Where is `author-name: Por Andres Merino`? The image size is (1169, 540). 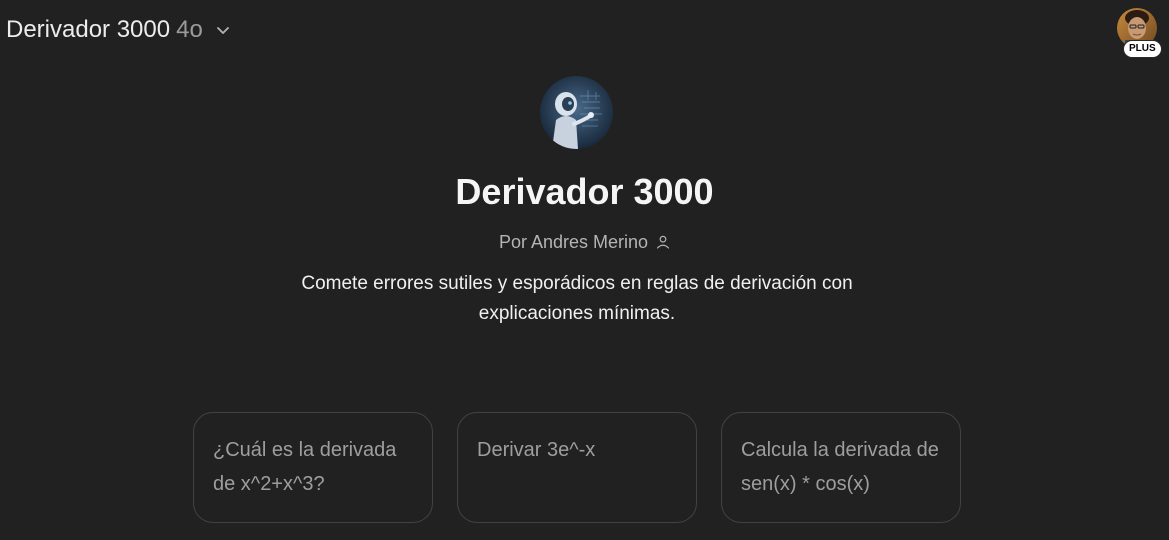 author-name: Por Andres Merino is located at coordinates (573, 242).